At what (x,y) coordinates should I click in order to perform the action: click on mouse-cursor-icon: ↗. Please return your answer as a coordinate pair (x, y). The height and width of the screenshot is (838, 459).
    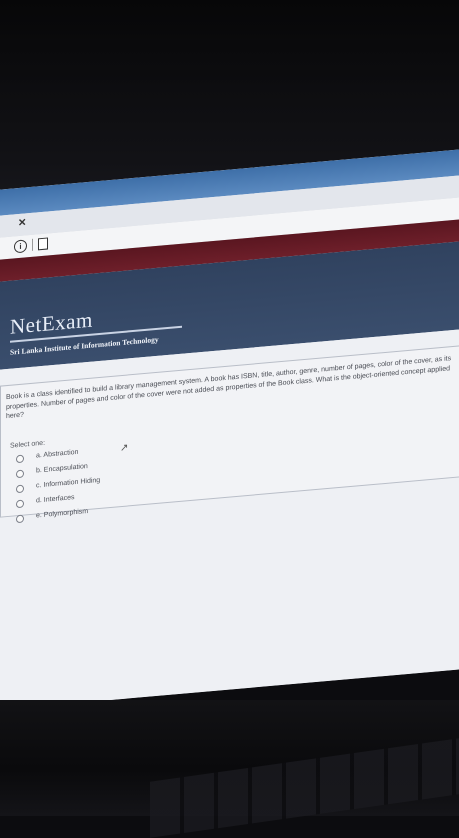
    Looking at the image, I should click on (124, 448).